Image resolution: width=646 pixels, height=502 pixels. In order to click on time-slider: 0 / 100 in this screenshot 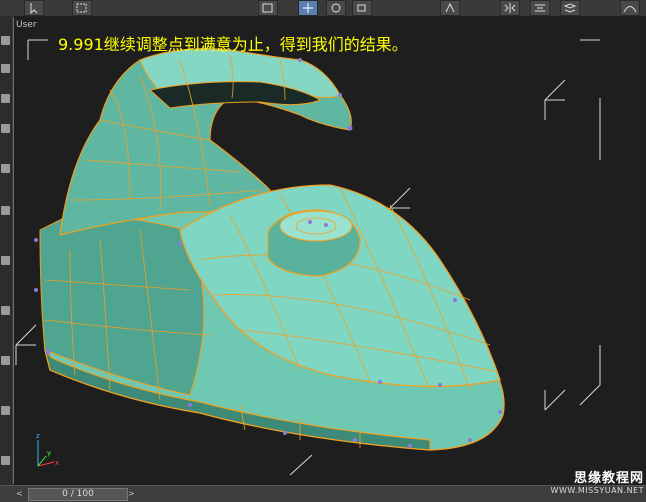, I will do `click(78, 494)`.